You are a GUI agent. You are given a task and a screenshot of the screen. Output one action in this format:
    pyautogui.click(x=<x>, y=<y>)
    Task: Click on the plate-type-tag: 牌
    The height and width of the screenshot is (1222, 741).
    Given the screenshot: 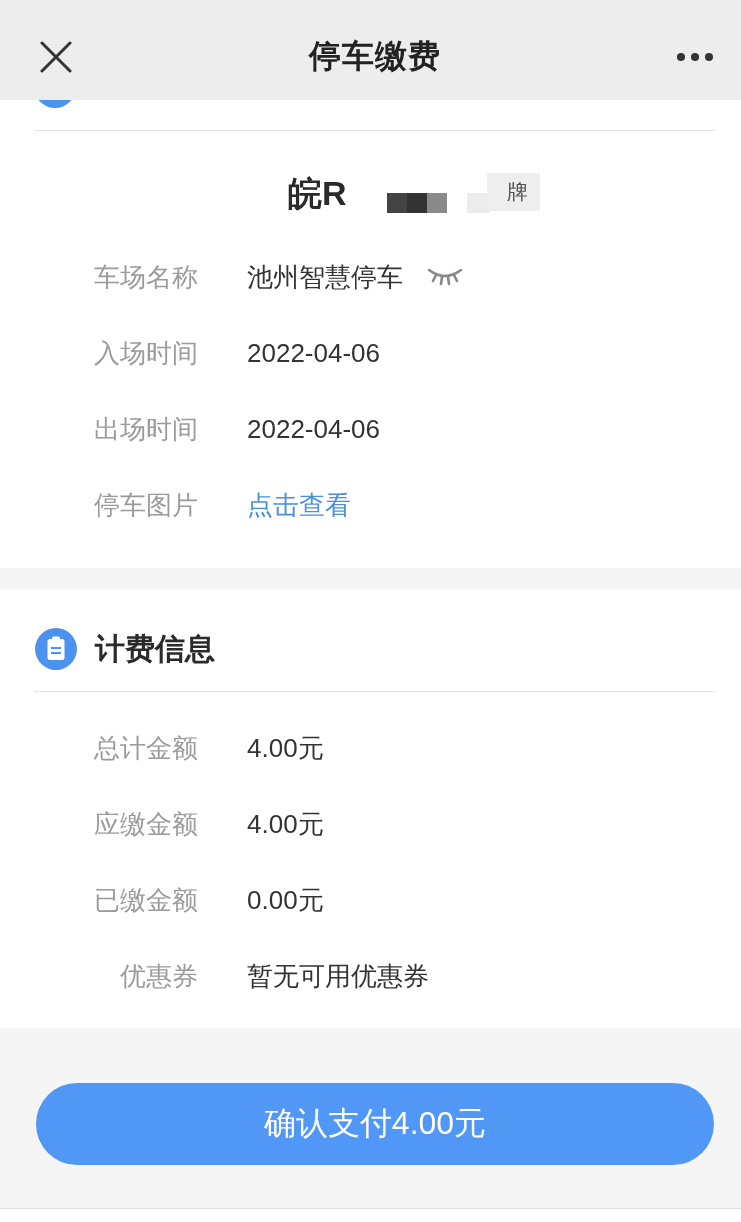 What is the action you would take?
    pyautogui.click(x=513, y=192)
    